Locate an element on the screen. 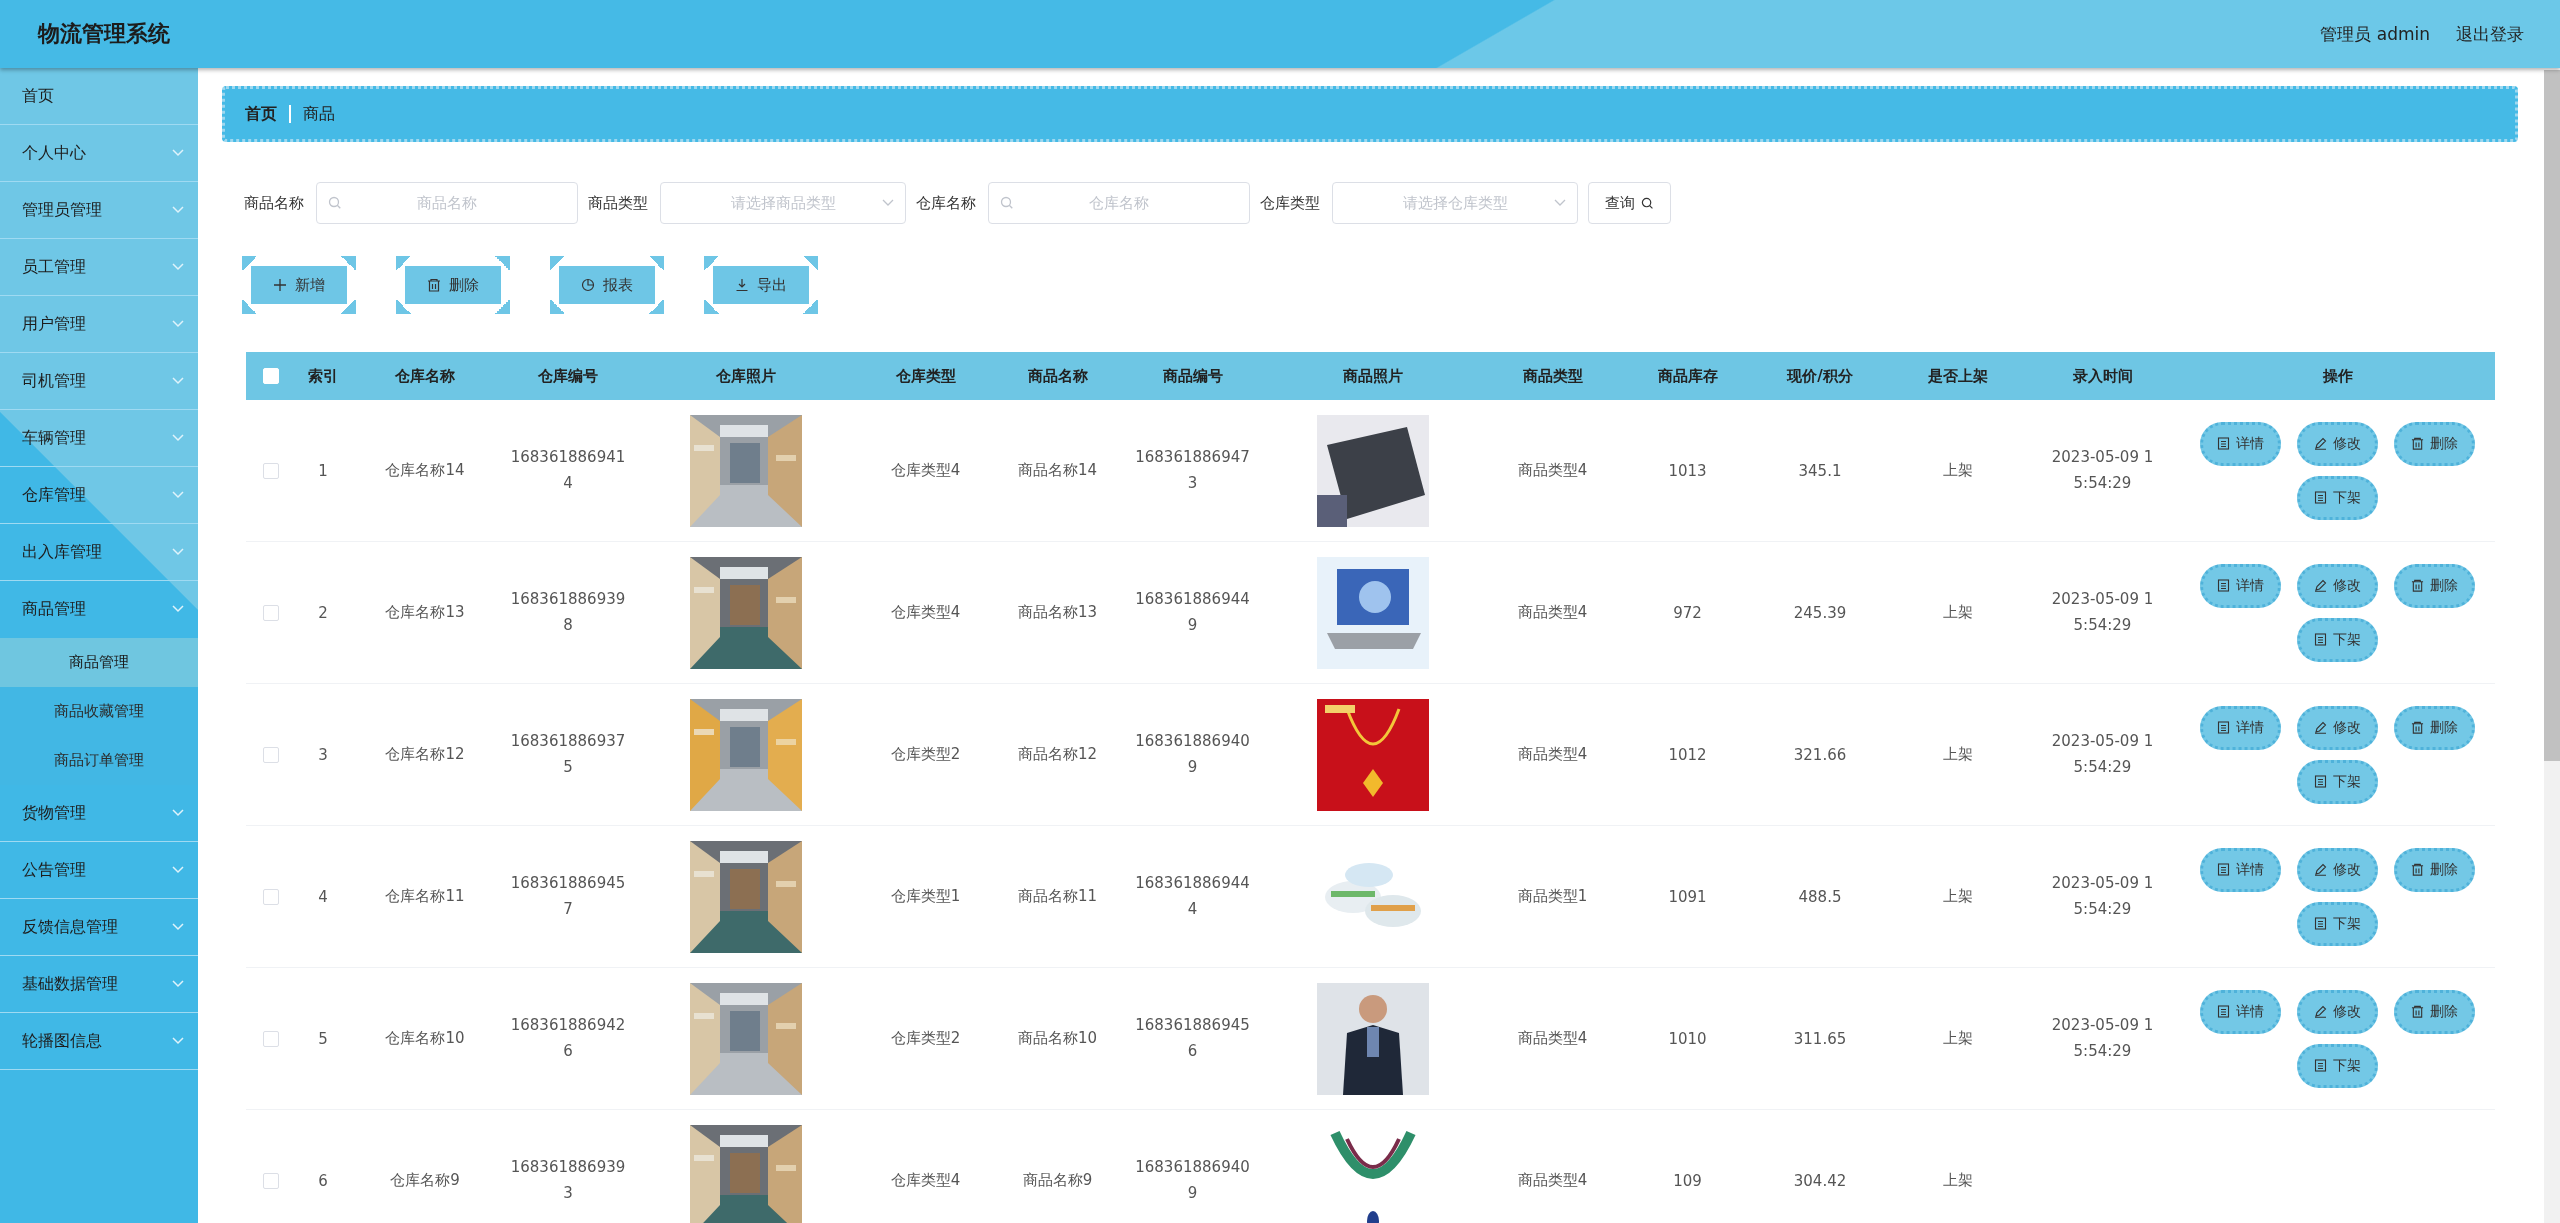  table-cell: 商品名称11 is located at coordinates (1057, 896).